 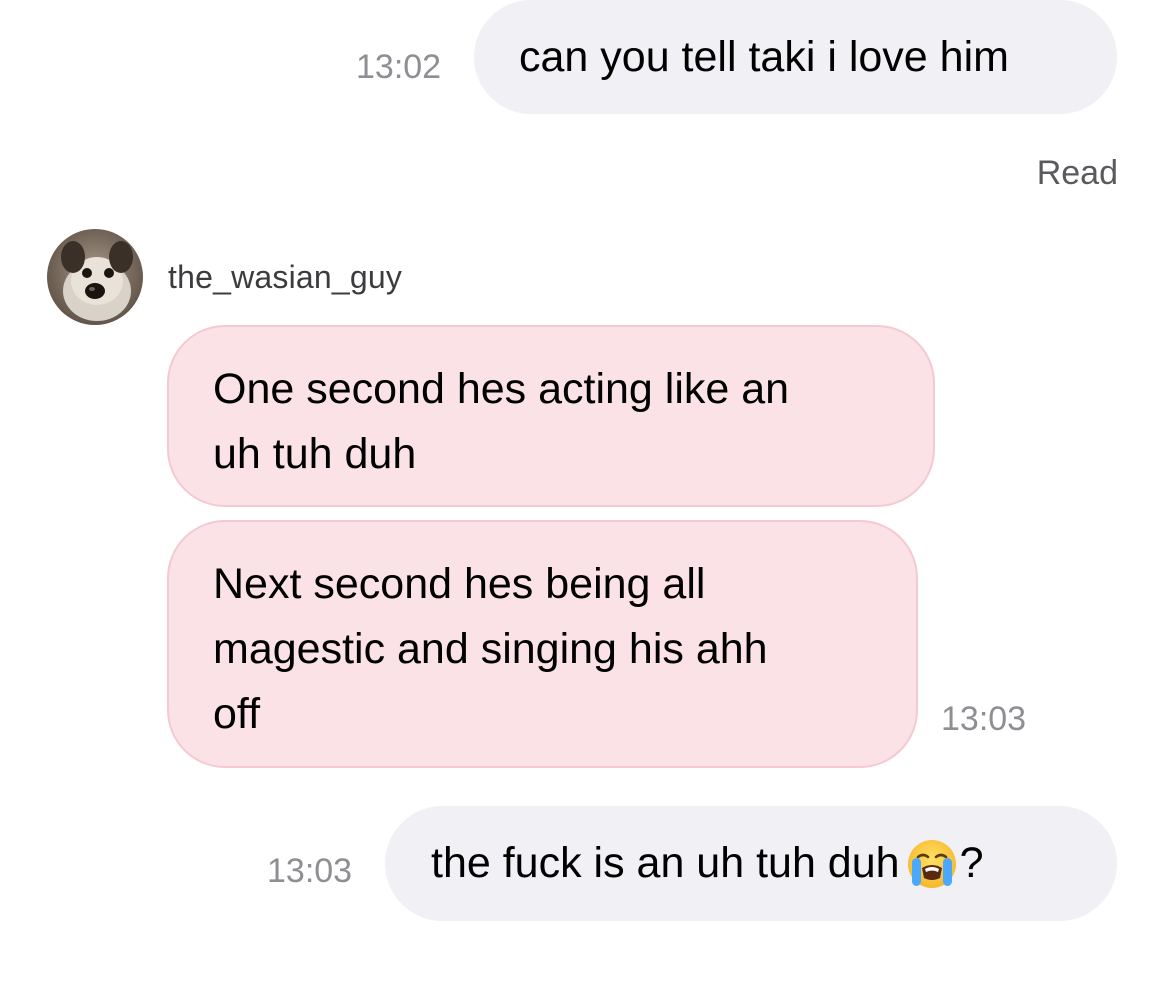 I want to click on message-text-line: off, so click(x=237, y=714).